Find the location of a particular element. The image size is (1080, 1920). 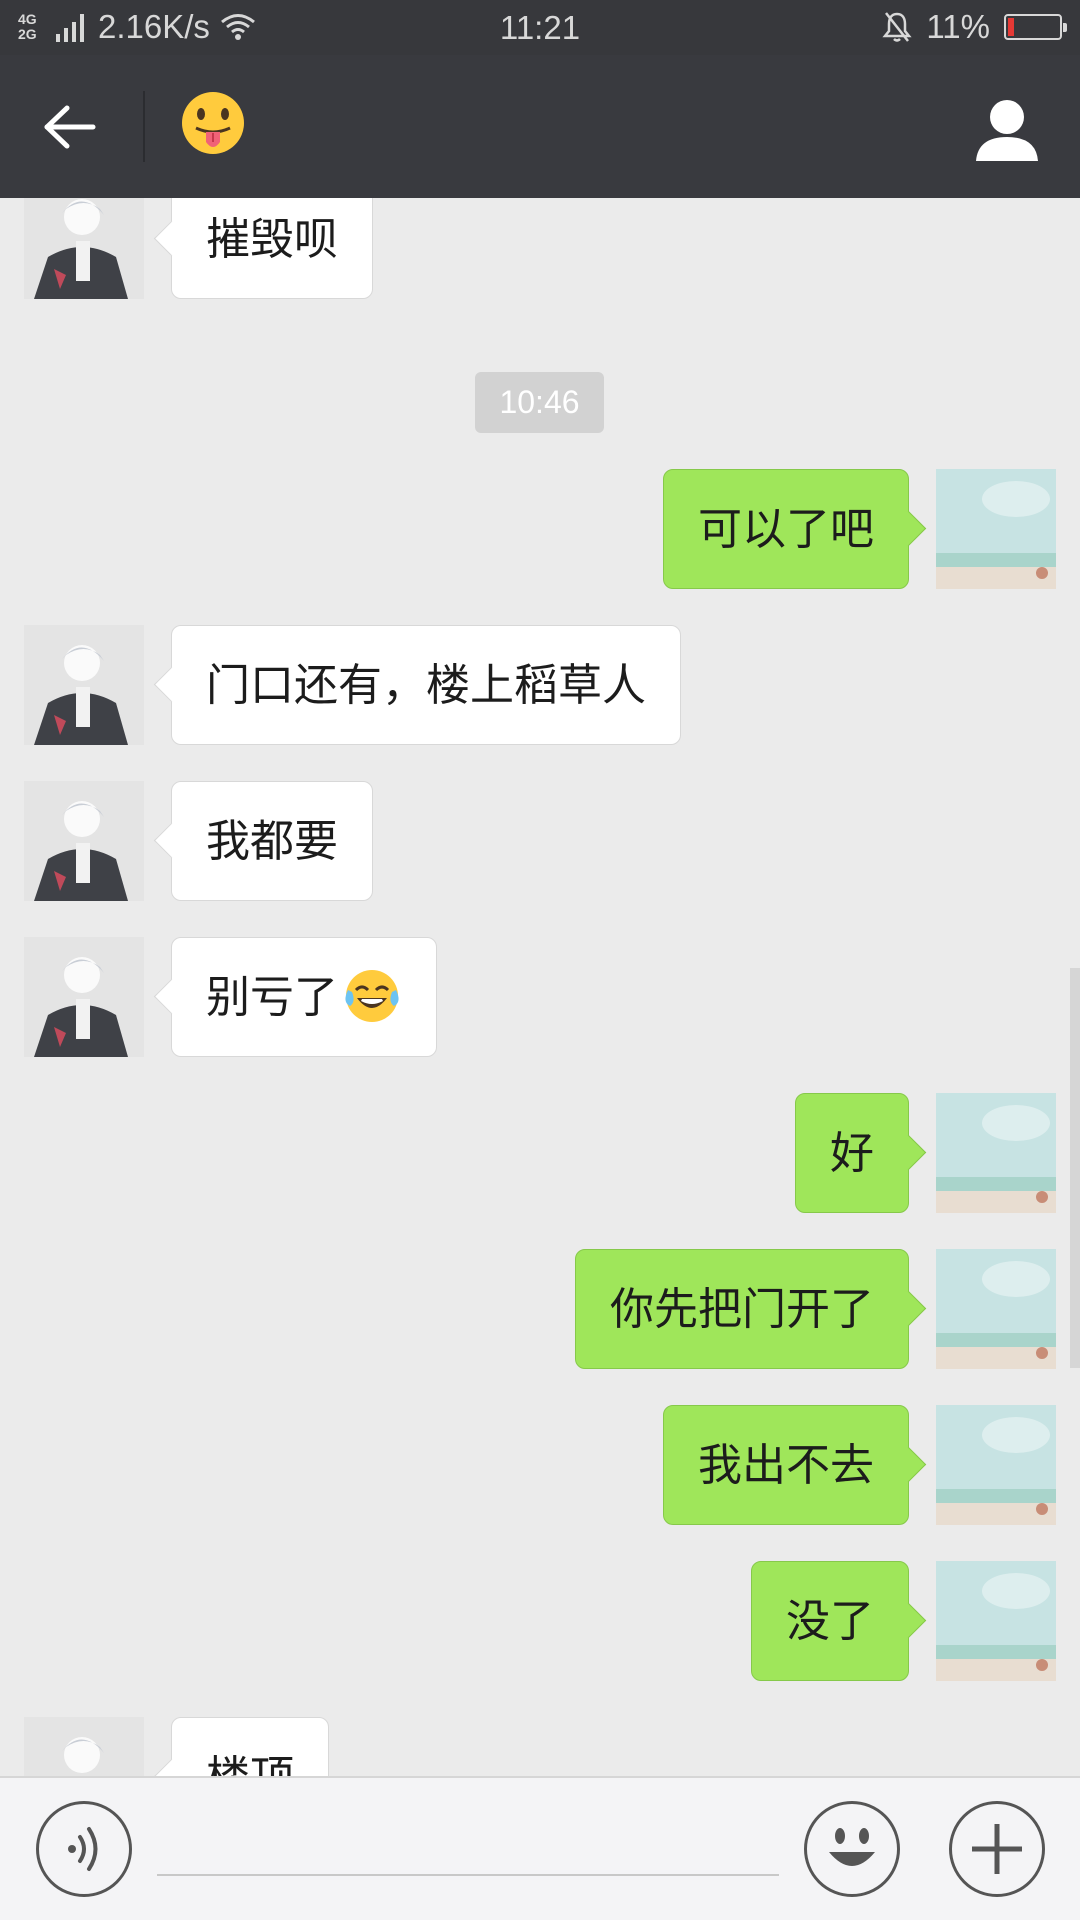

chat-header: 😛 is located at coordinates (540, 126).